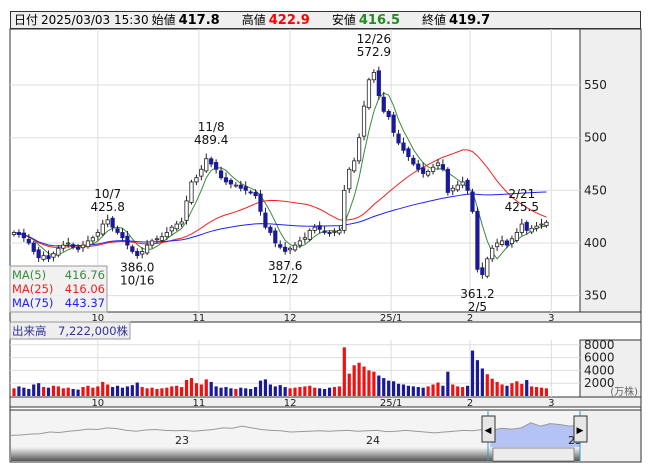 The height and width of the screenshot is (470, 653). Describe the element at coordinates (595, 190) in the screenshot. I see `price-tick-label: 450` at that location.